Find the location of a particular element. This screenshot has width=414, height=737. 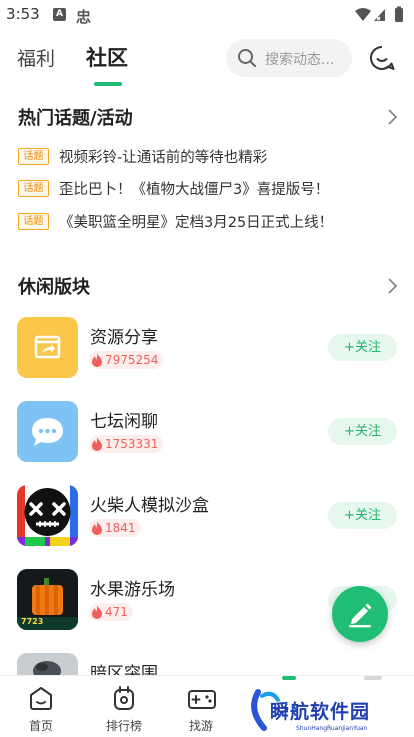

topic-text: 《美职篮全明星》定档3月25日正式上线！ is located at coordinates (196, 223).